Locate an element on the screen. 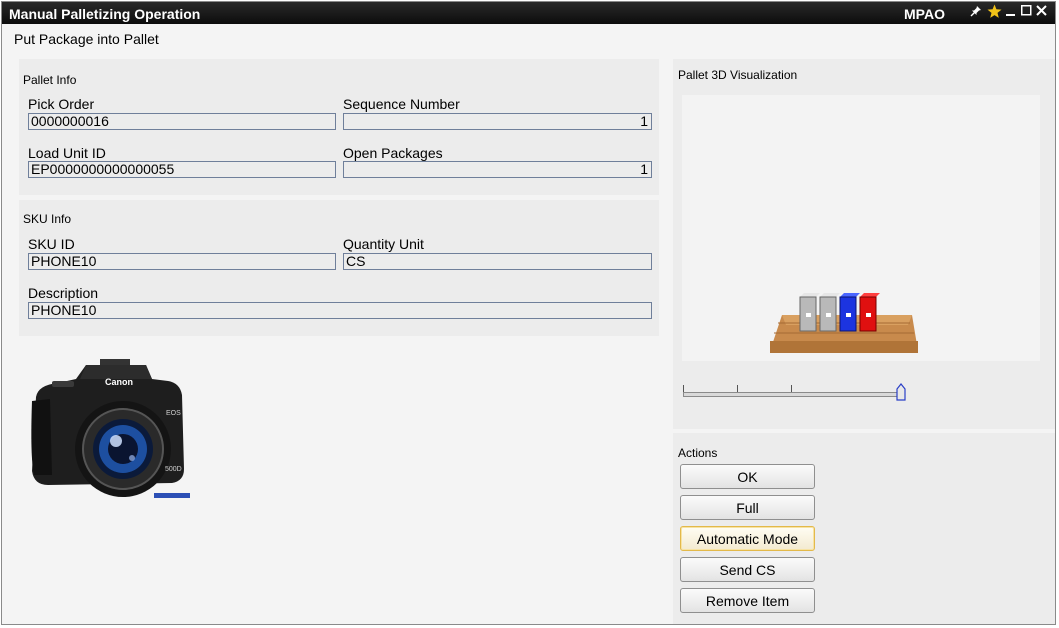 The image size is (1059, 628). pick-order-field: 0000000016 is located at coordinates (182, 121).